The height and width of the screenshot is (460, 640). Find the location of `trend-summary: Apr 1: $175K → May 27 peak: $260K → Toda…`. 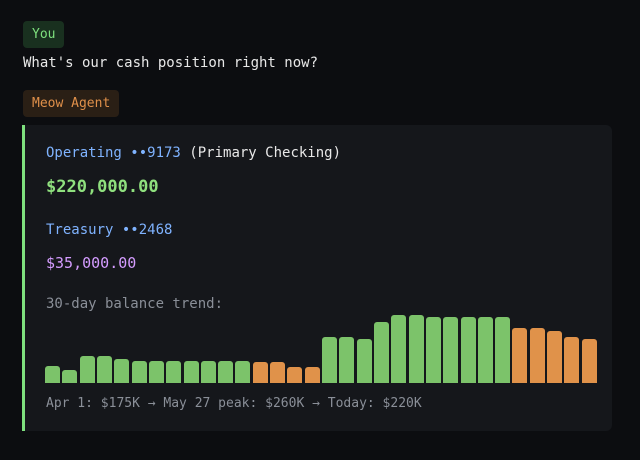

trend-summary: Apr 1: $175K → May 27 peak: $260K → Toda… is located at coordinates (234, 403).